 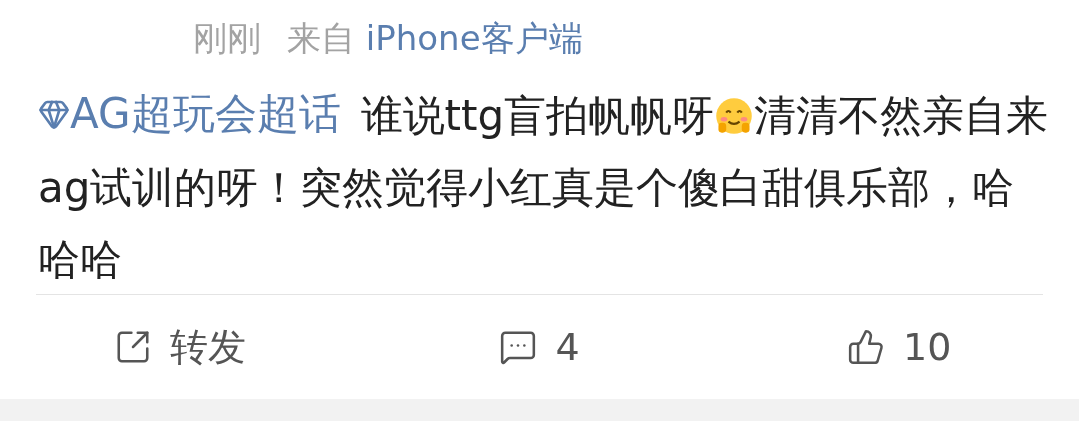 What do you see at coordinates (54, 114) in the screenshot?
I see `diamond-icon` at bounding box center [54, 114].